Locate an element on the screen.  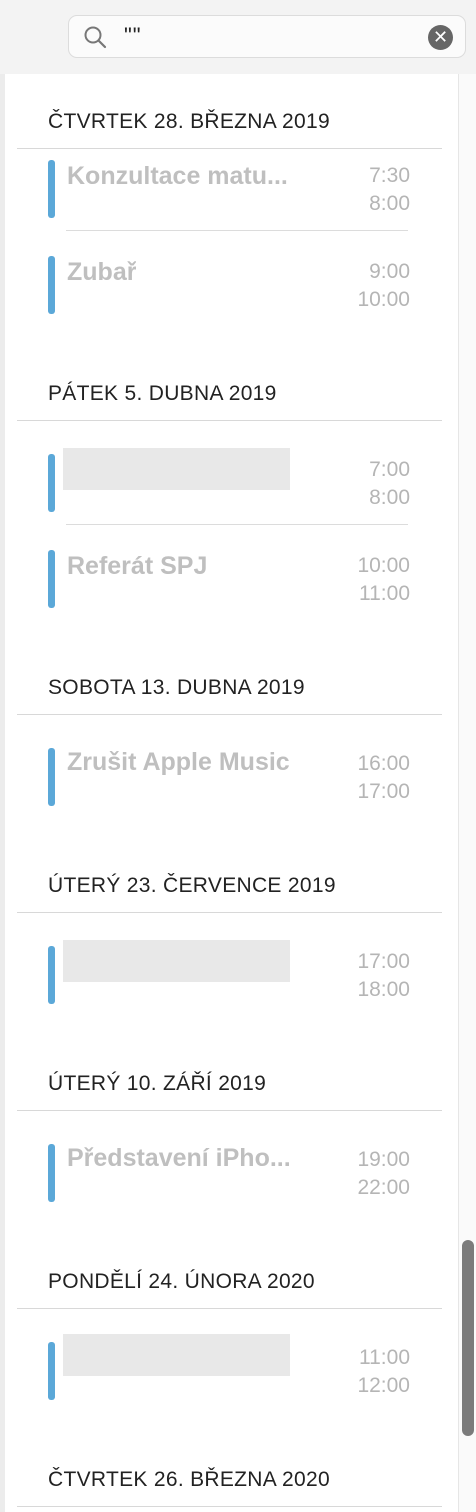
event-start-time: 17:00 is located at coordinates (383, 961).